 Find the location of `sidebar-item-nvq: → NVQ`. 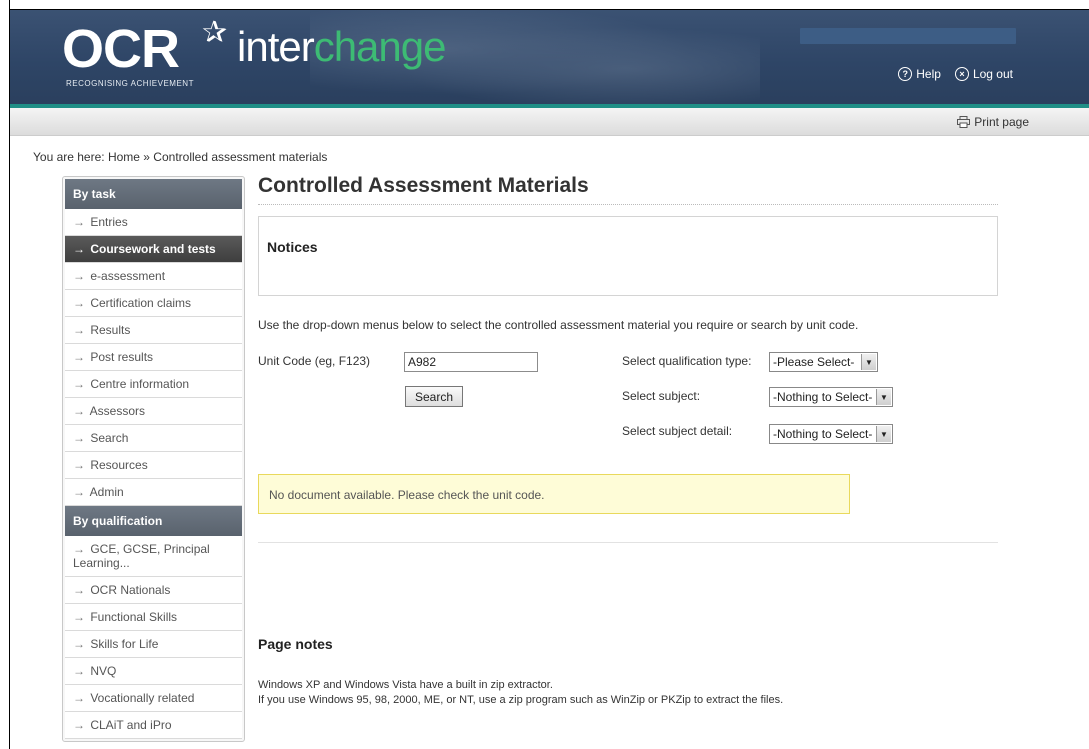

sidebar-item-nvq: → NVQ is located at coordinates (153, 671).